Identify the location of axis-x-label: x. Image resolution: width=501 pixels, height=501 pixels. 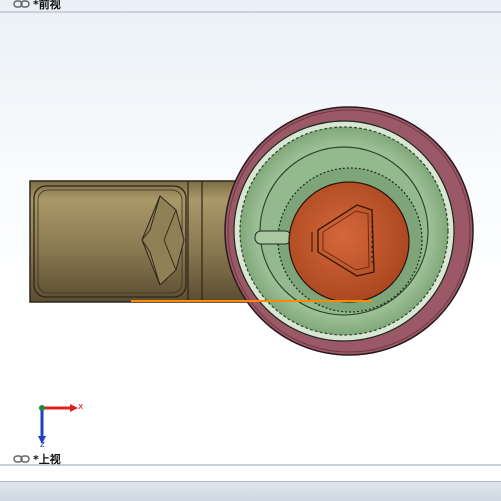
(81, 407).